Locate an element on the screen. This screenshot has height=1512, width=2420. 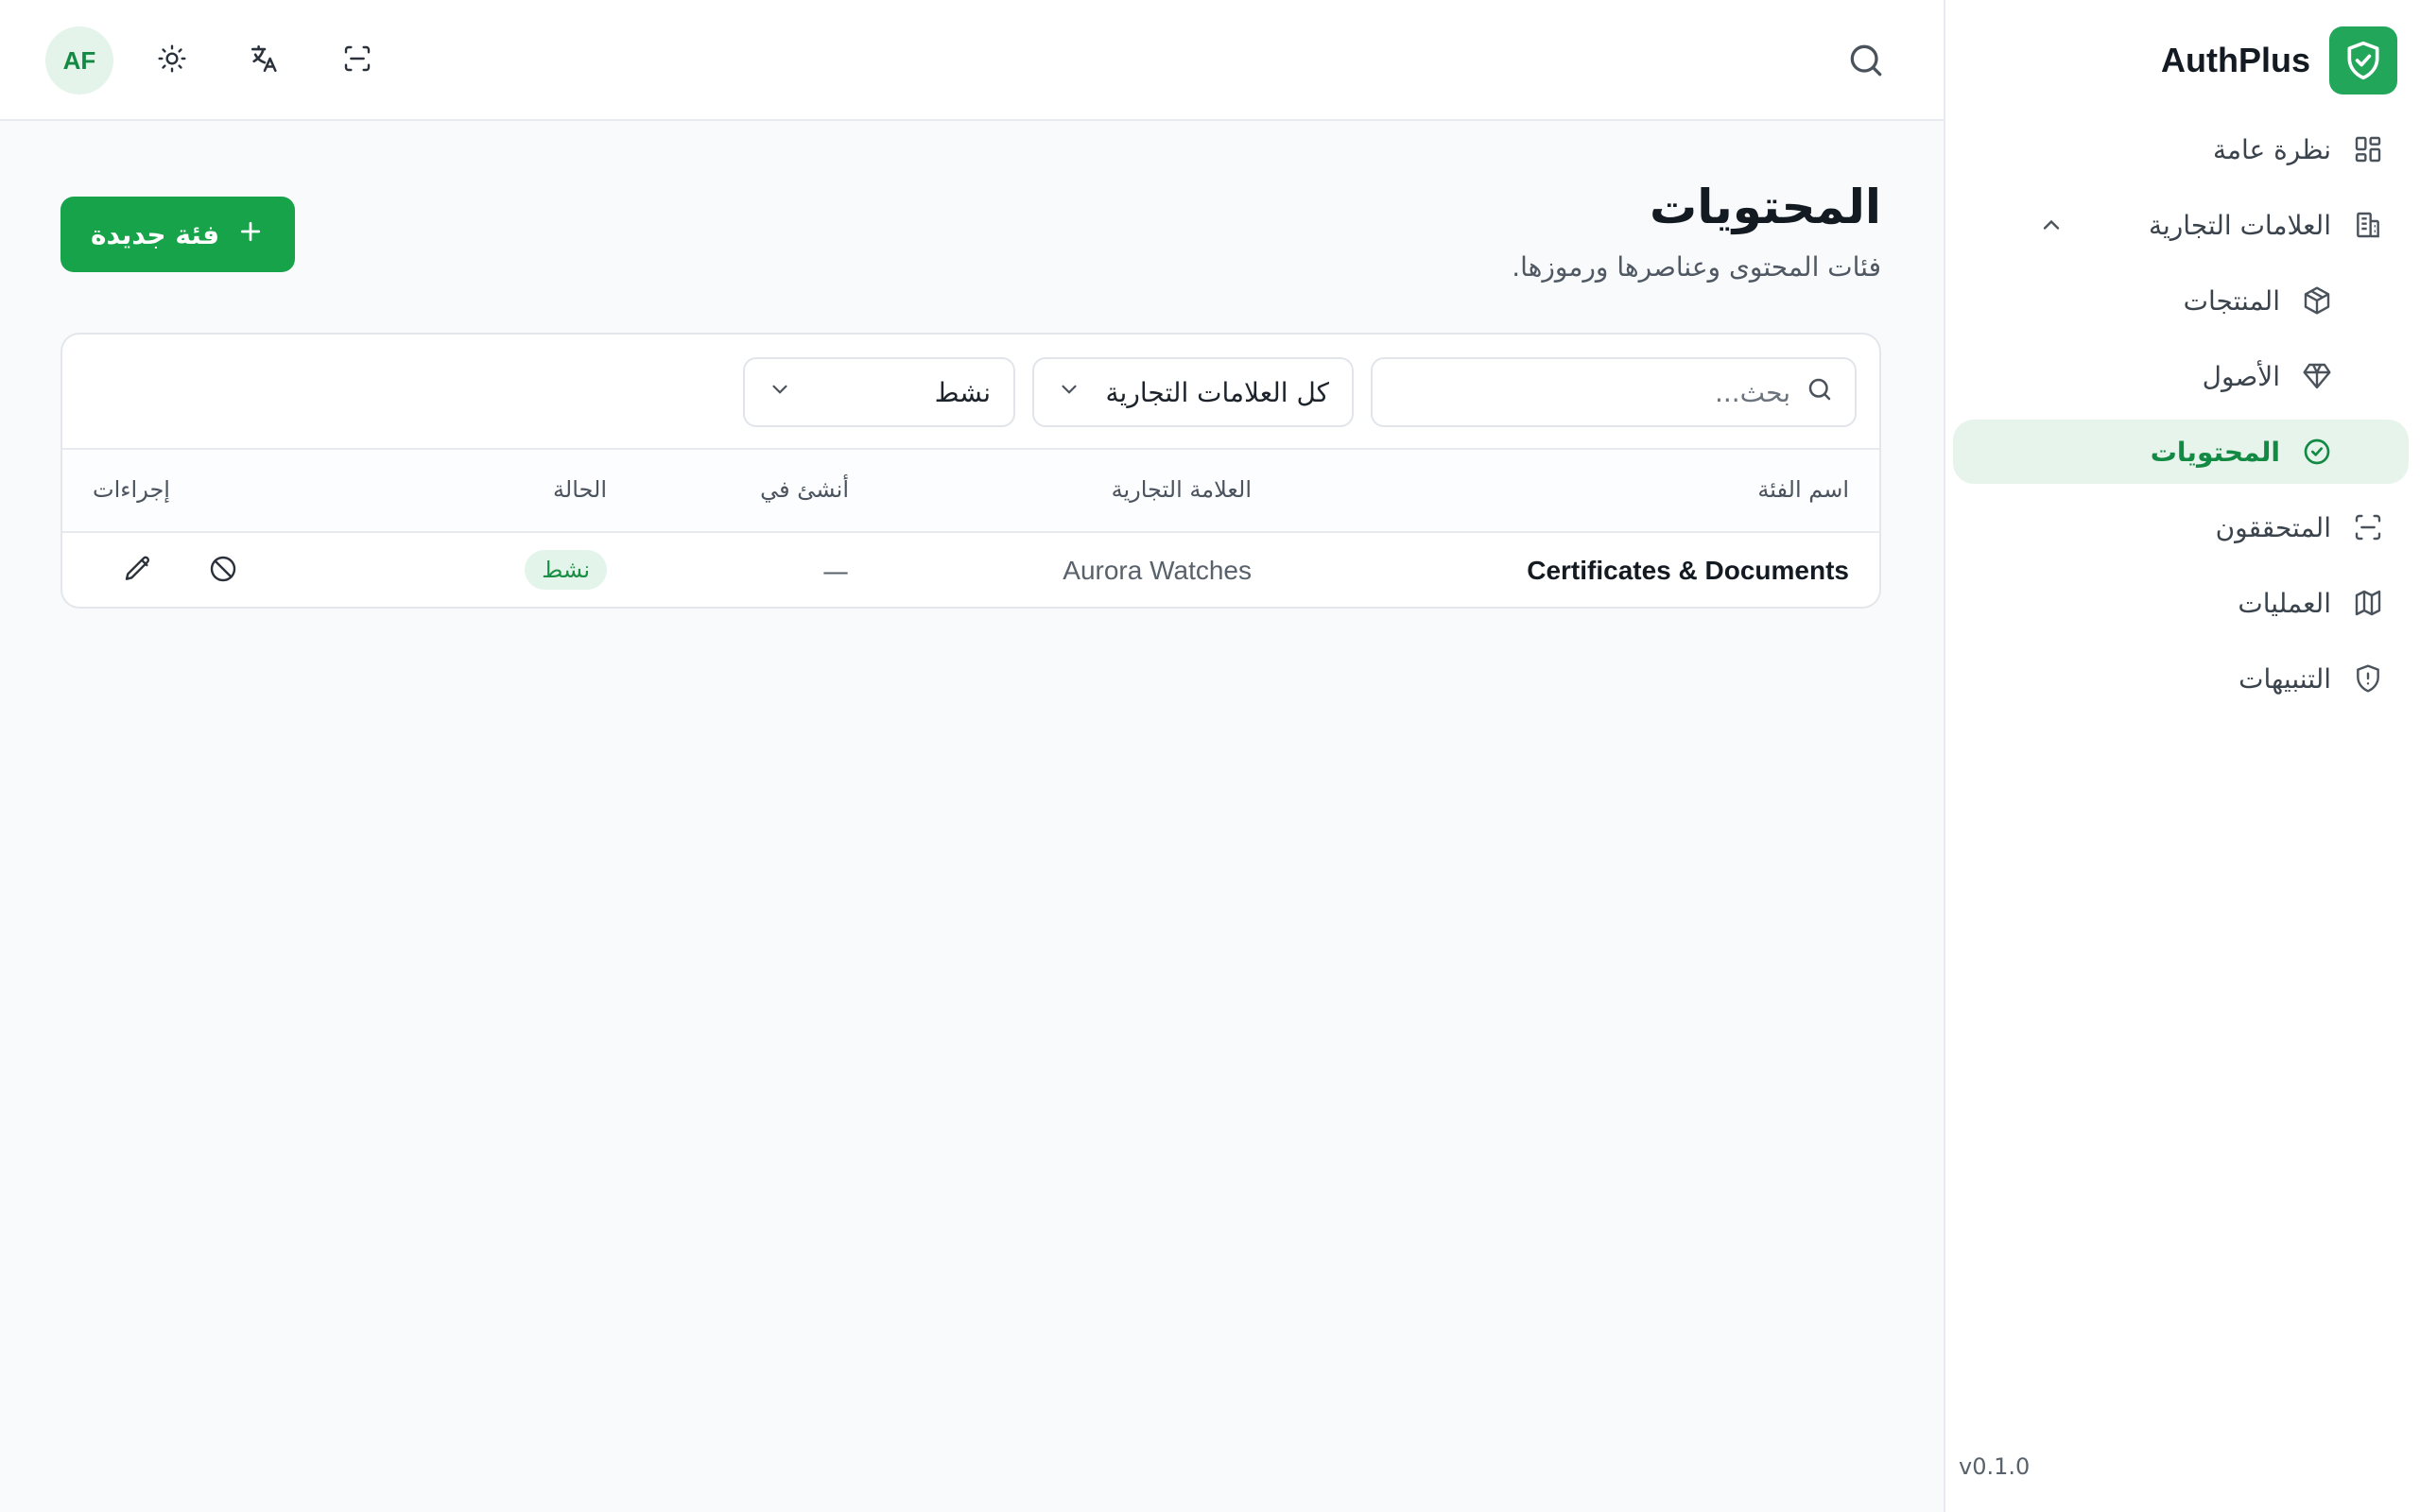
brand-filter-select: كل العلامات التجارية is located at coordinates (1193, 392).